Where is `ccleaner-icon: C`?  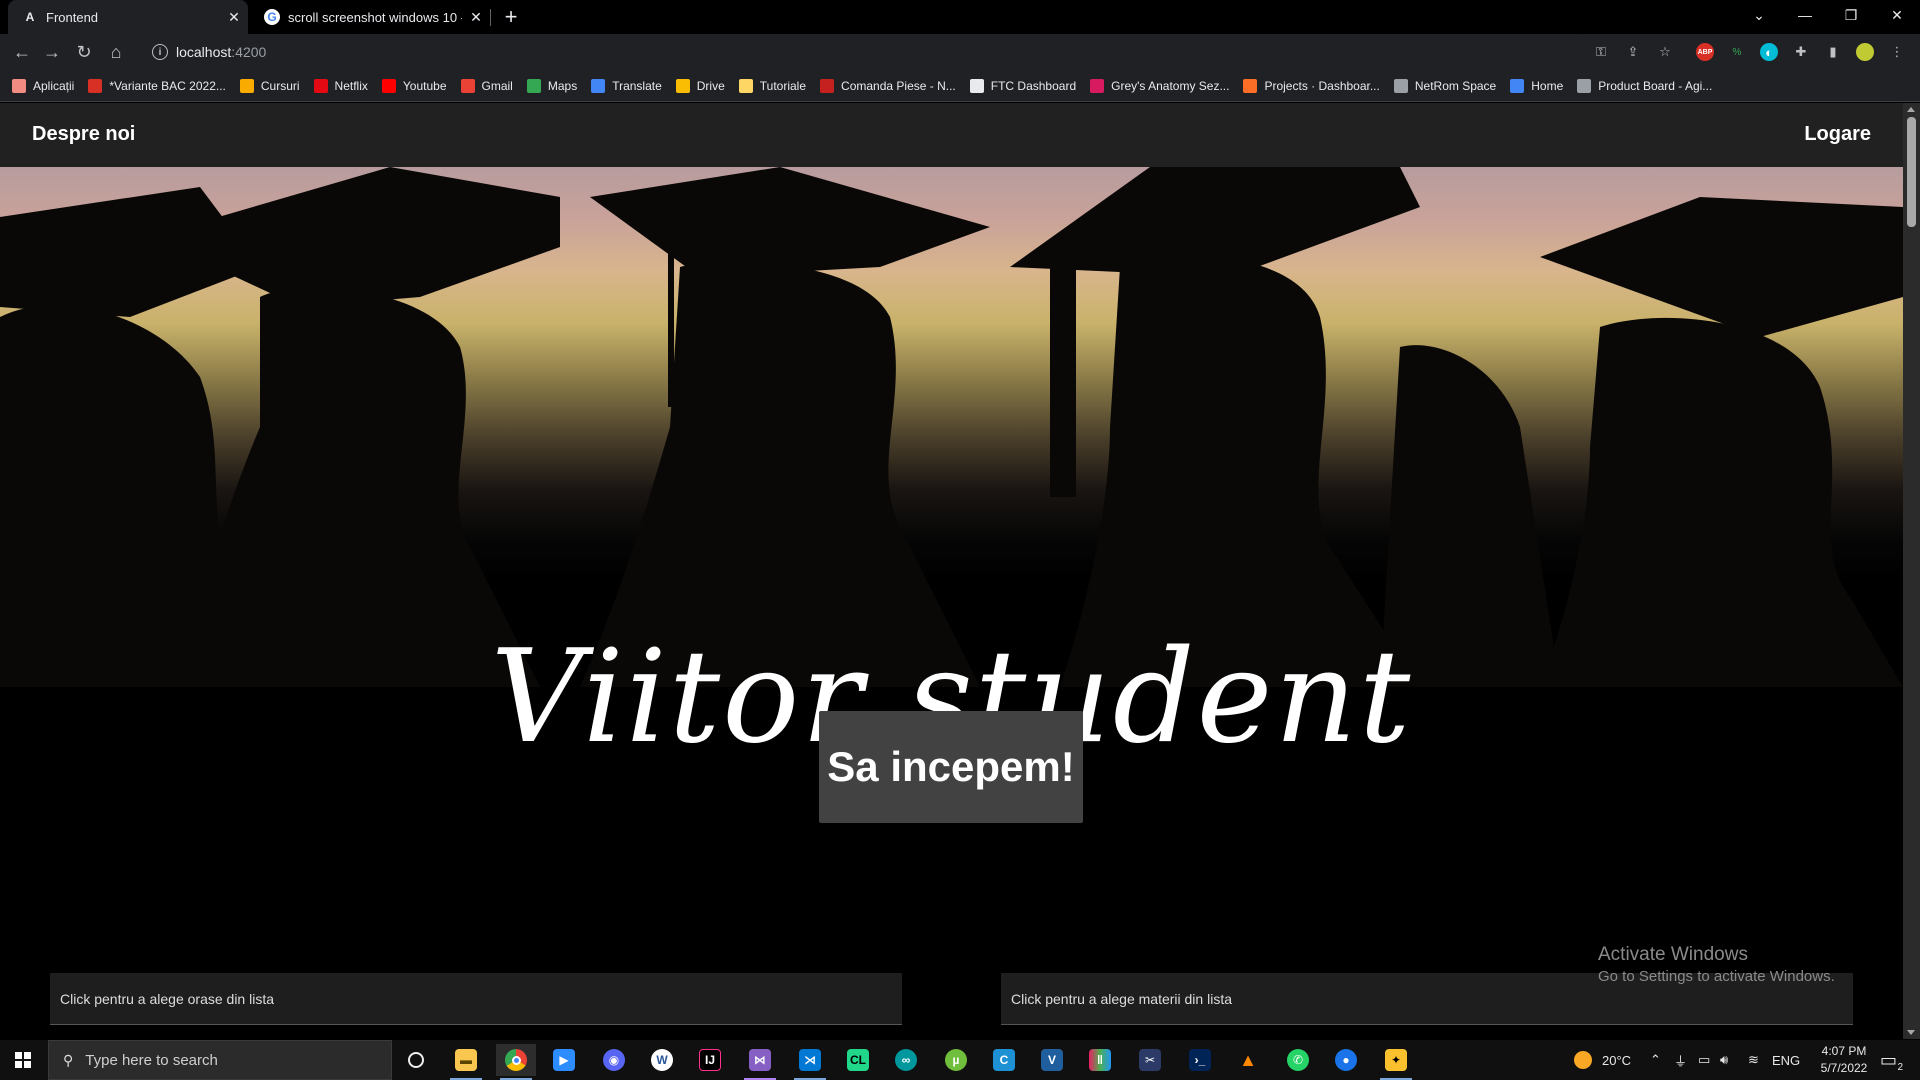
ccleaner-icon: C is located at coordinates (1004, 1060).